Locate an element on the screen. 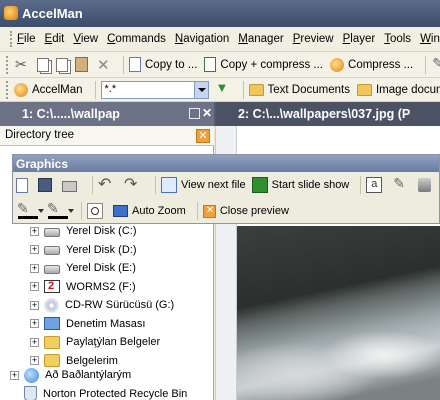 This screenshot has height=400, width=440. menu-edit: Edit is located at coordinates (55, 39).